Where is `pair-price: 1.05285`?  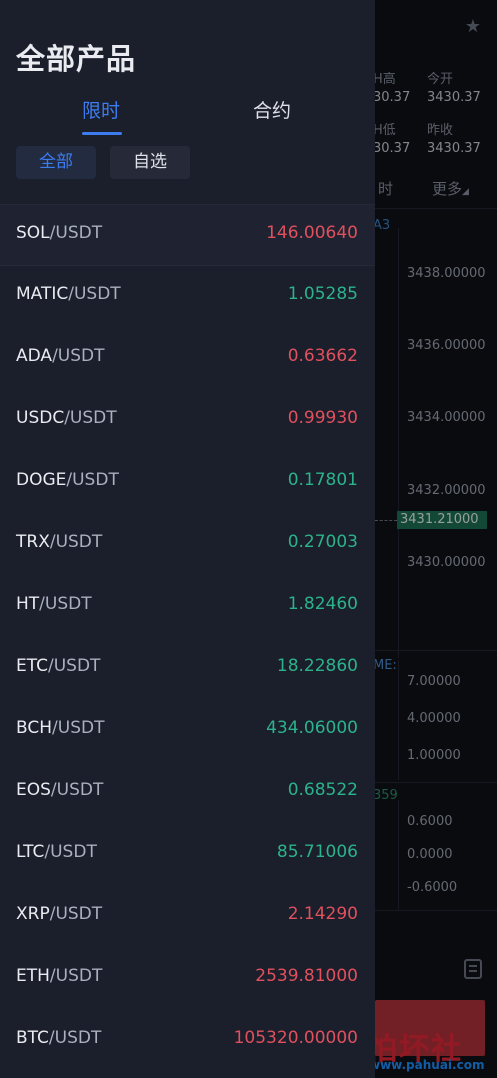 pair-price: 1.05285 is located at coordinates (322, 294).